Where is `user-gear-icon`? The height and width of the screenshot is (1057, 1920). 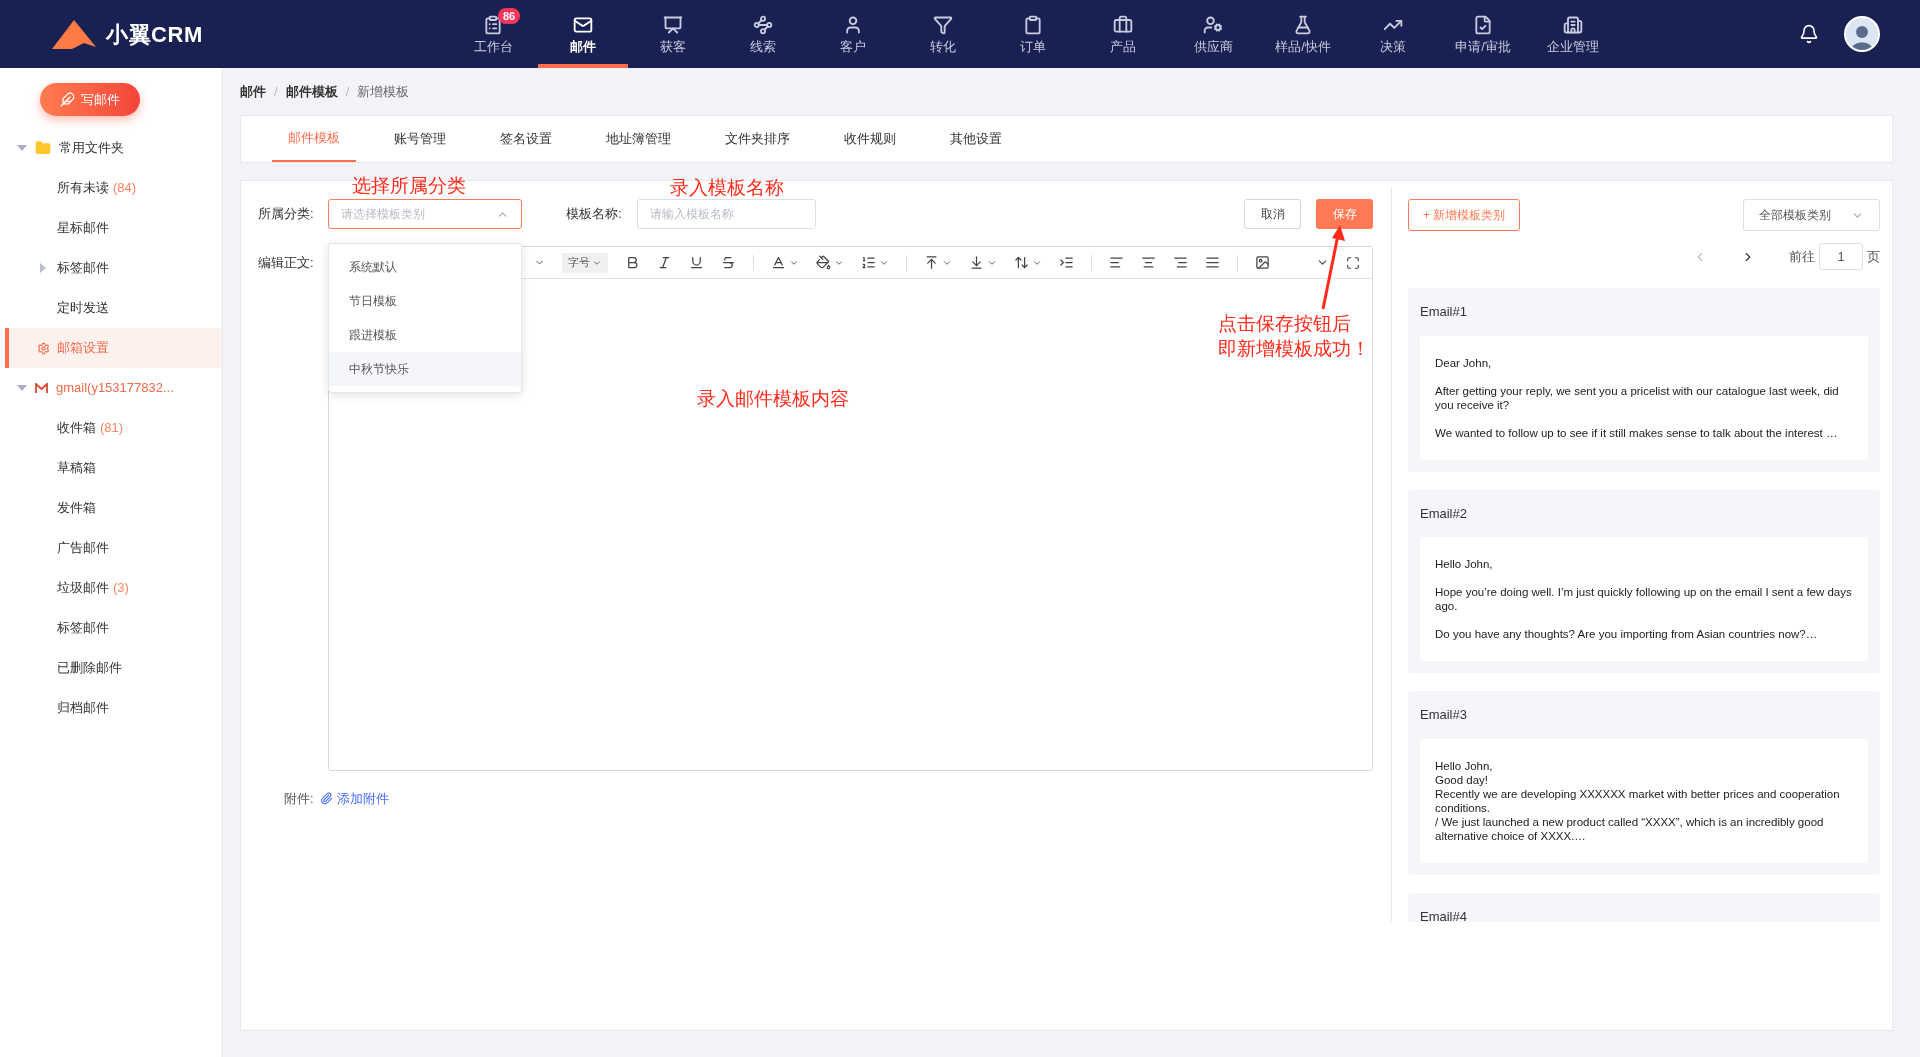
user-gear-icon is located at coordinates (1213, 25).